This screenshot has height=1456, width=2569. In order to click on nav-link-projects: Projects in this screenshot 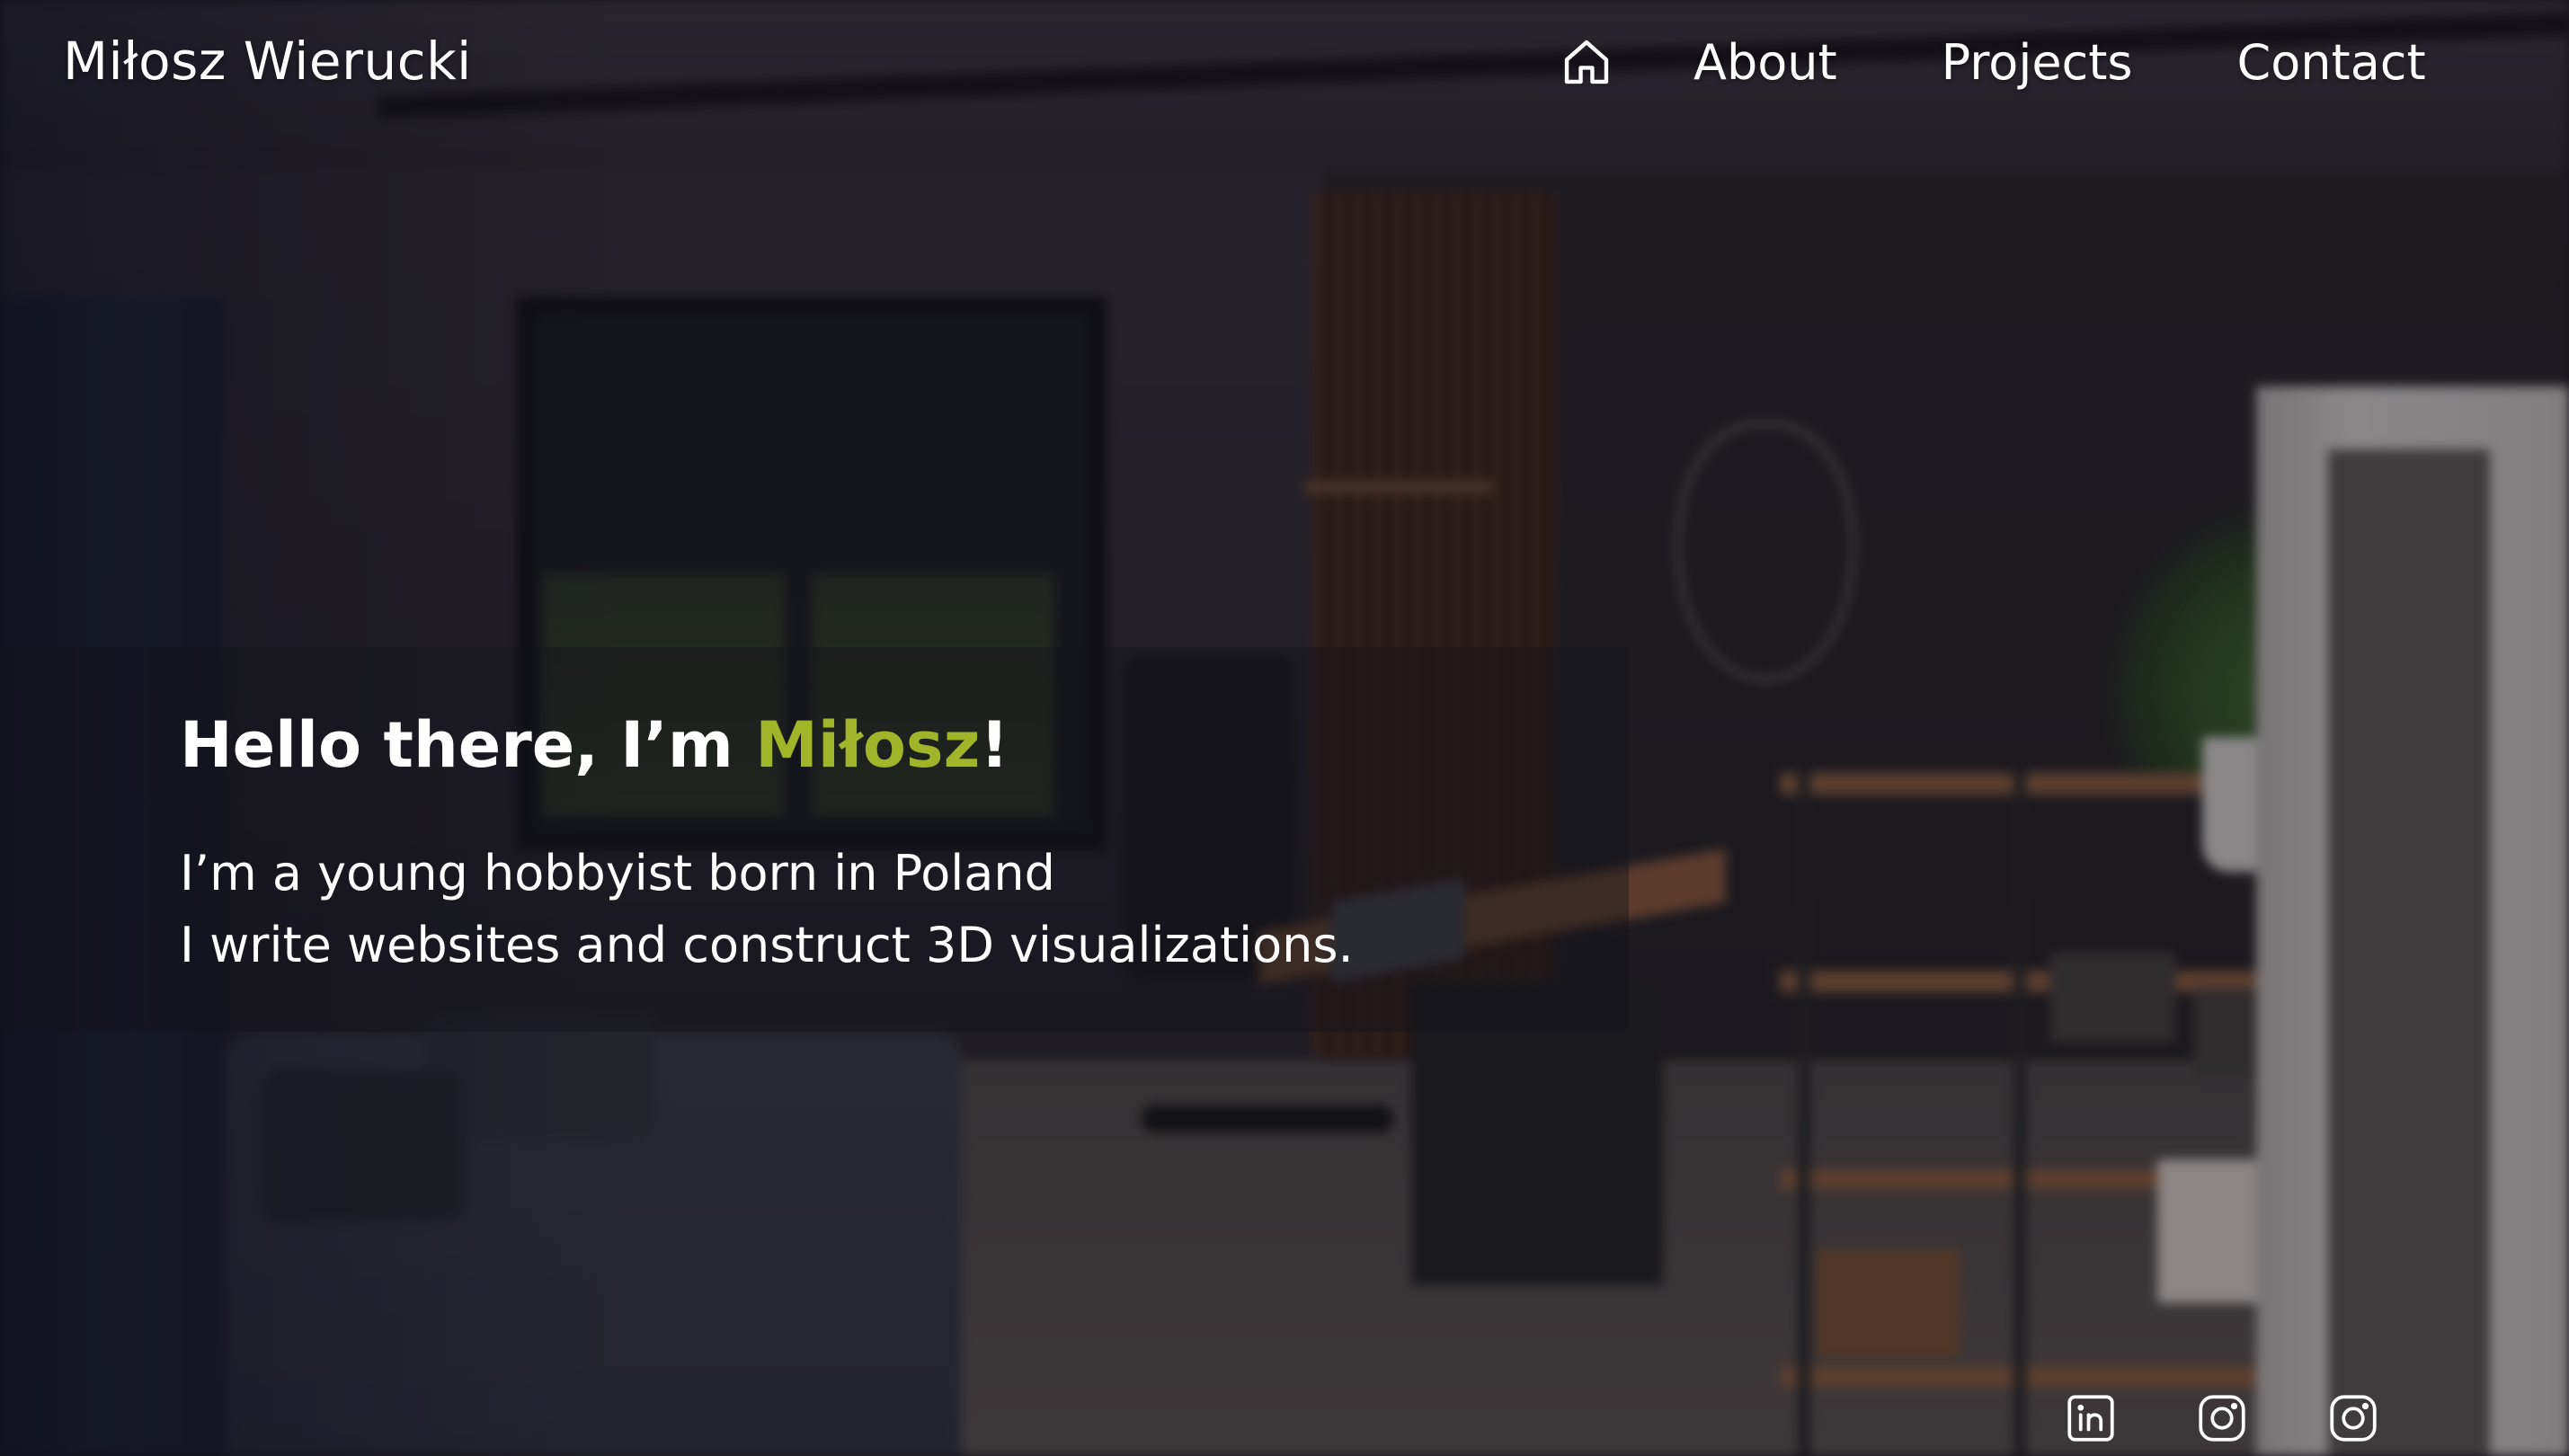, I will do `click(2038, 63)`.